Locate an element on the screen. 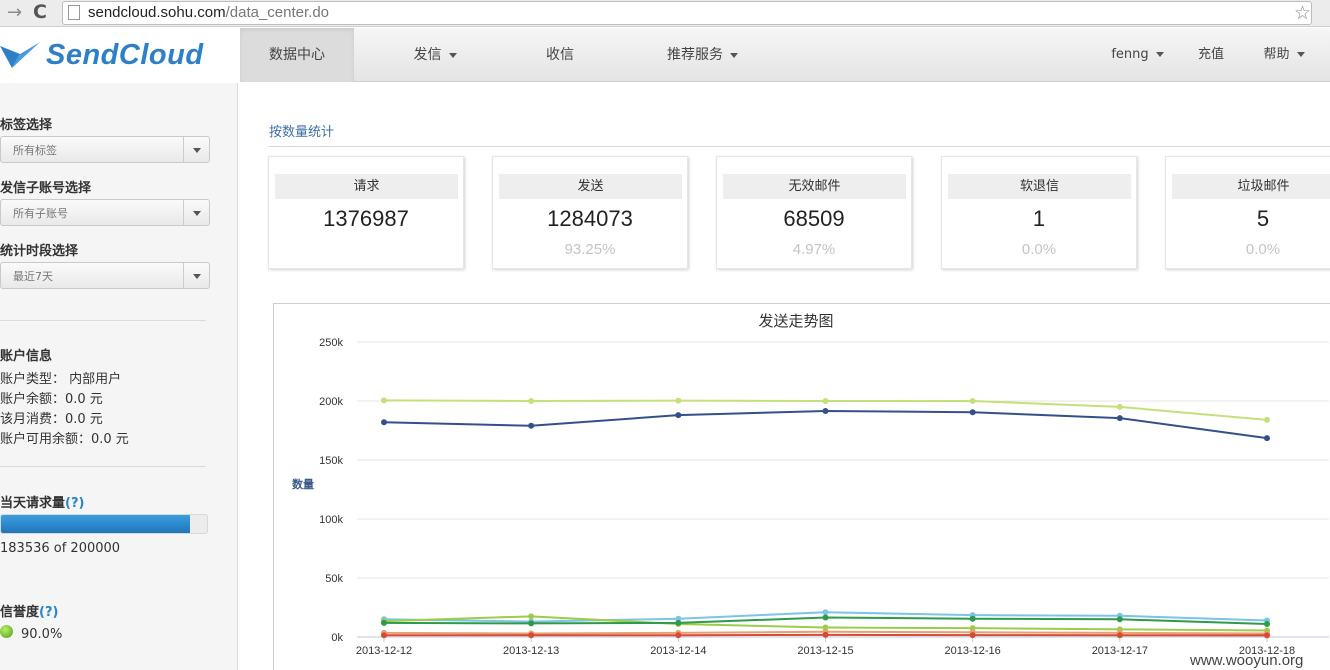  reputation-title: 信誉度(?) is located at coordinates (29, 612).